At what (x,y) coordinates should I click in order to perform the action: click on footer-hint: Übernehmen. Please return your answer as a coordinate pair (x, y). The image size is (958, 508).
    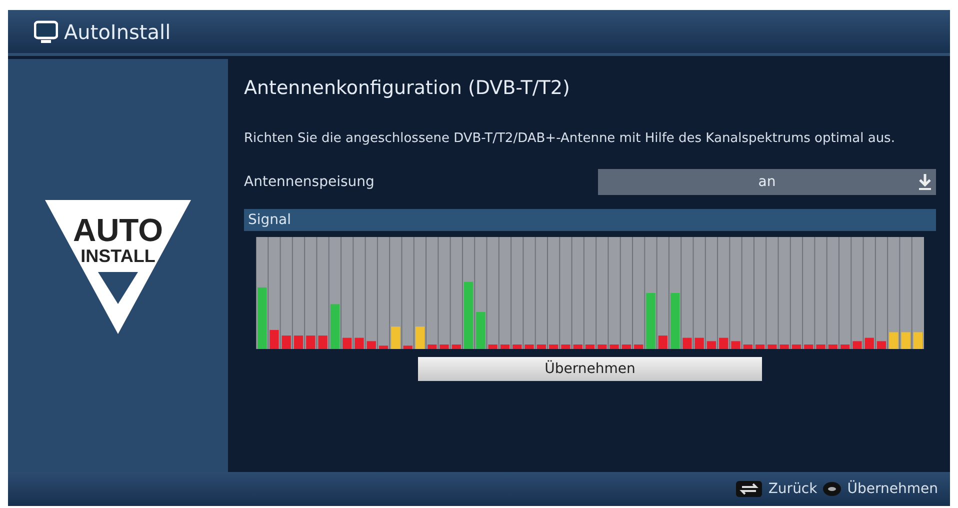
    Looking at the image, I should click on (892, 489).